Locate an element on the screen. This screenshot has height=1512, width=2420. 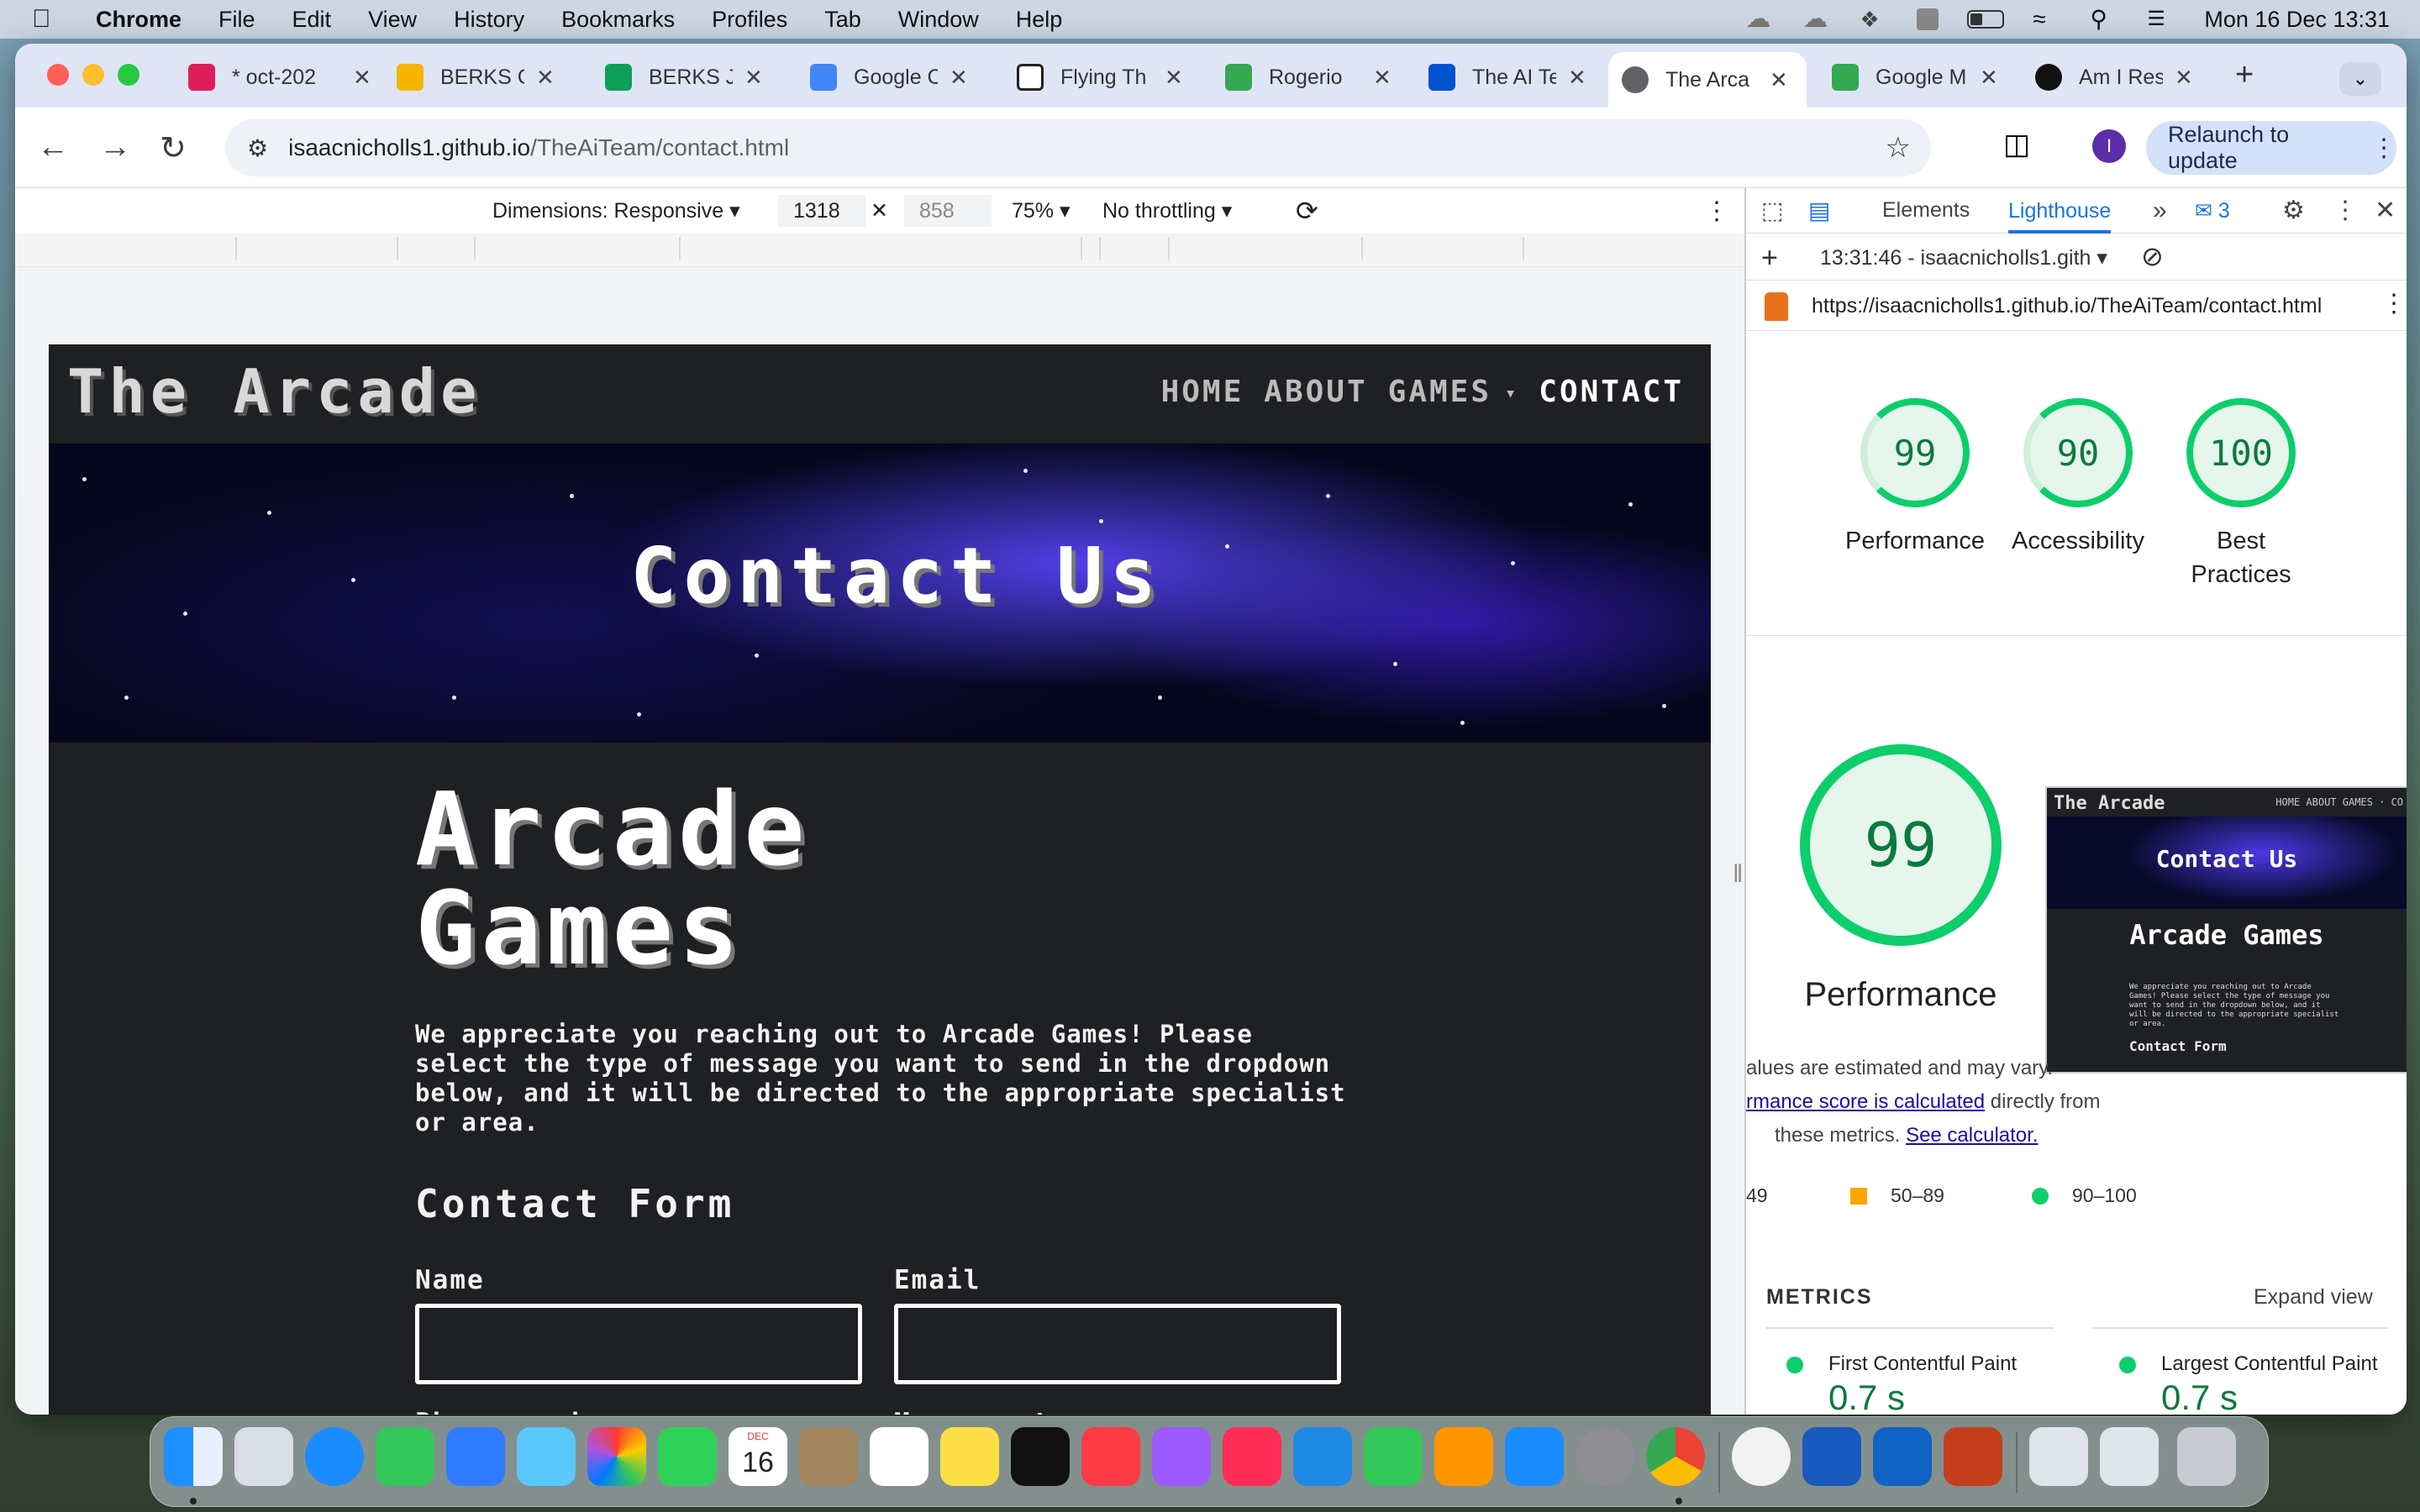
photos-icon is located at coordinates (616, 1456).